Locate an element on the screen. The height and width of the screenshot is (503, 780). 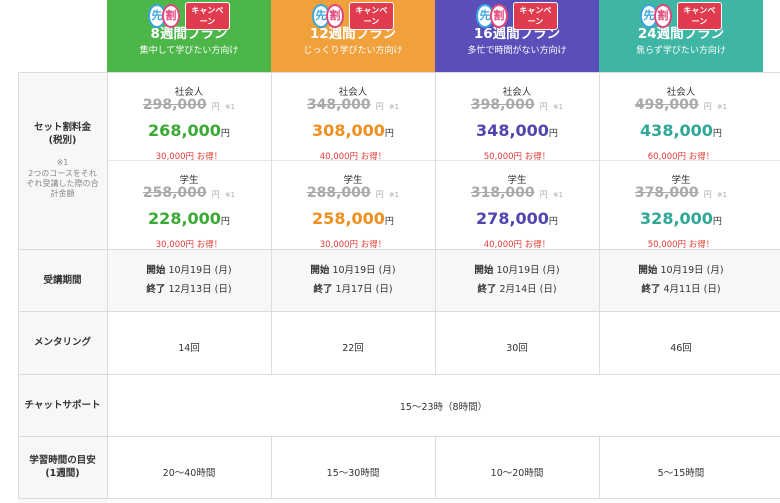
set-price-note: 2つのコースをそれぞれ受講した際の合計金額 is located at coordinates (62, 183).